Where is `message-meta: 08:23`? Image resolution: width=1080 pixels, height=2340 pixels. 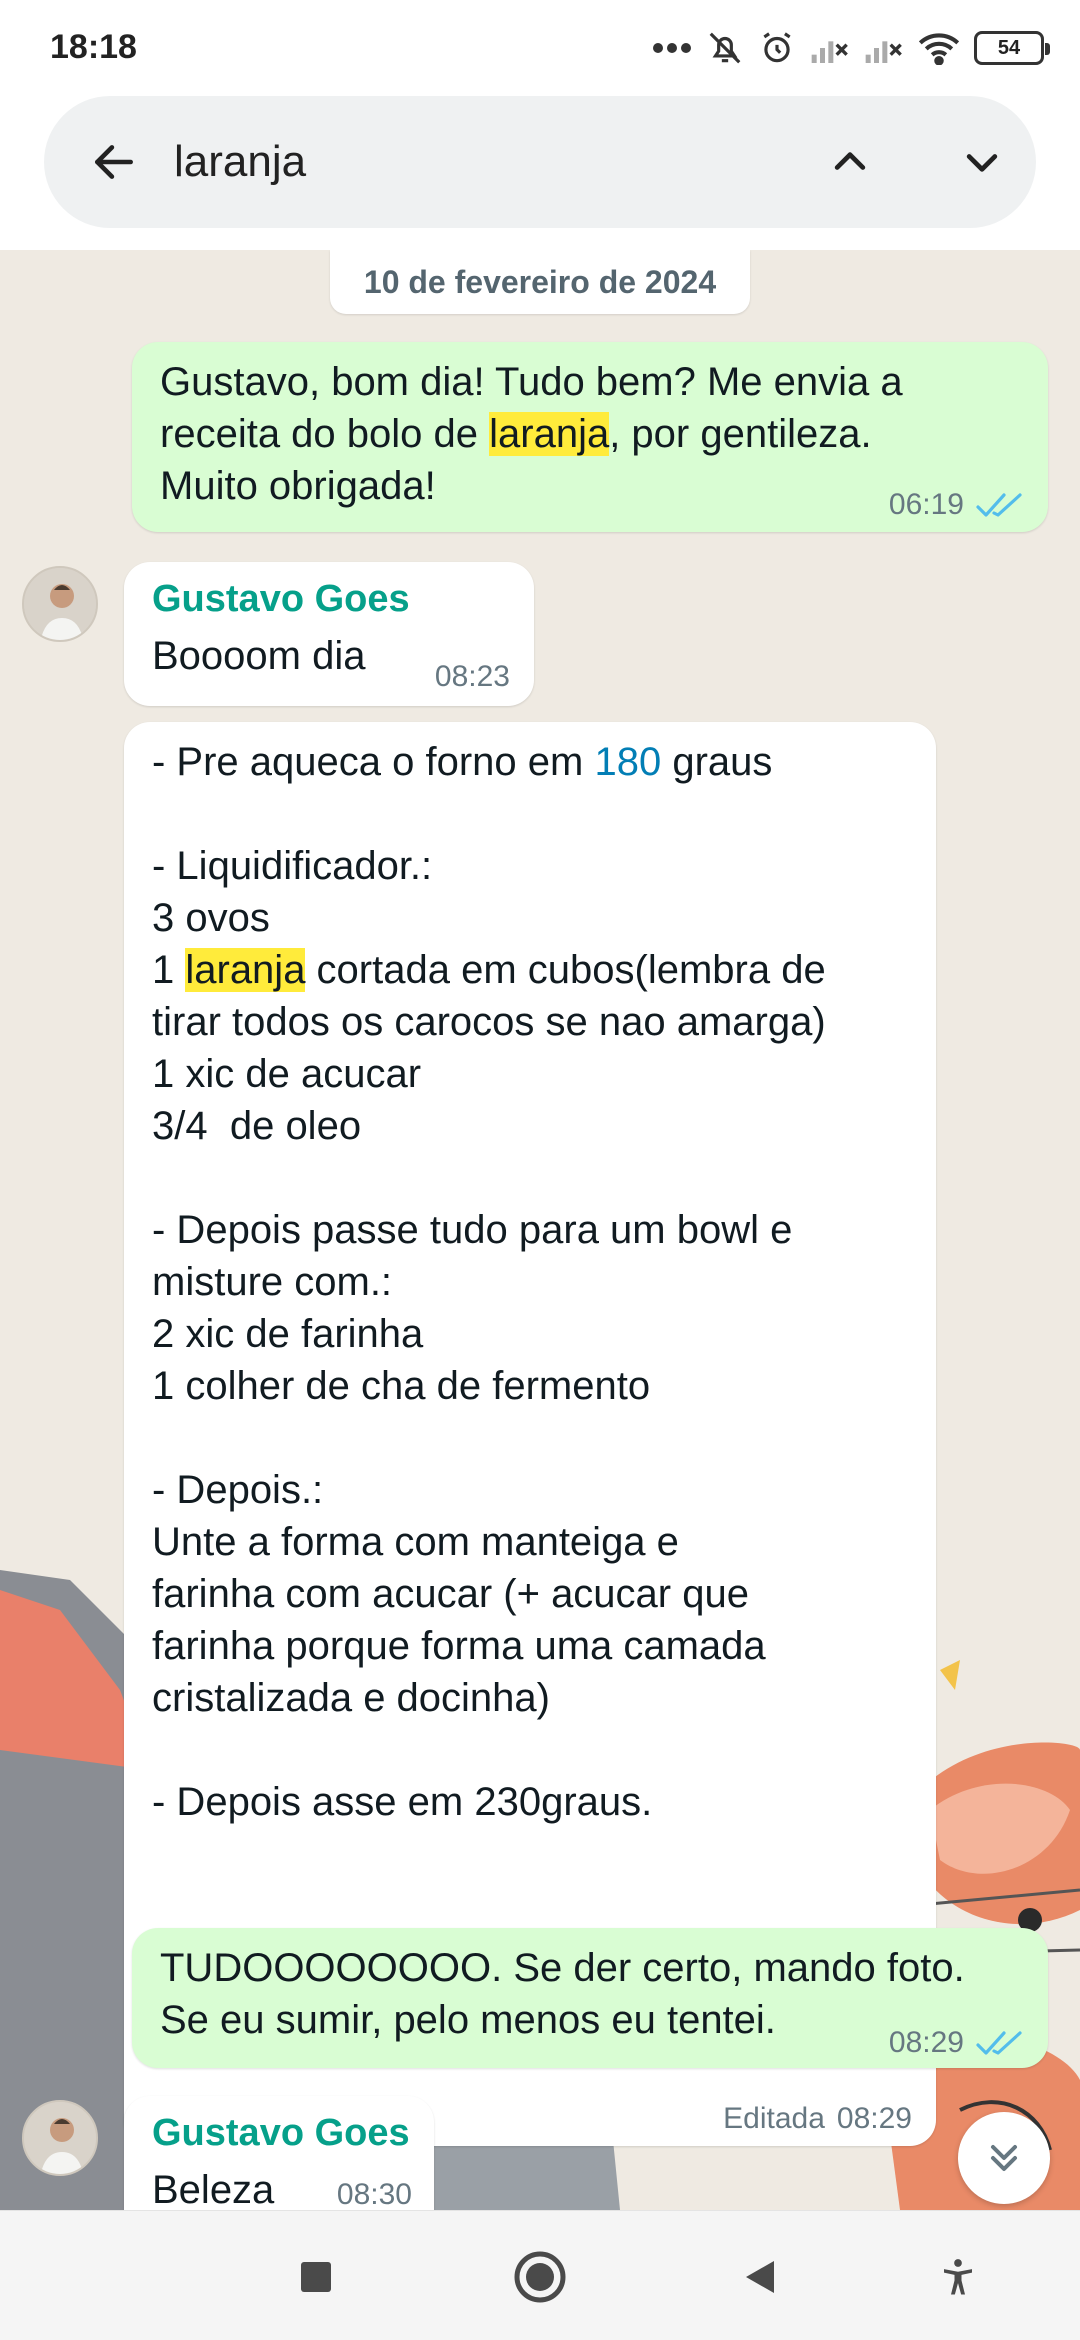
message-meta: 08:23 is located at coordinates (472, 677).